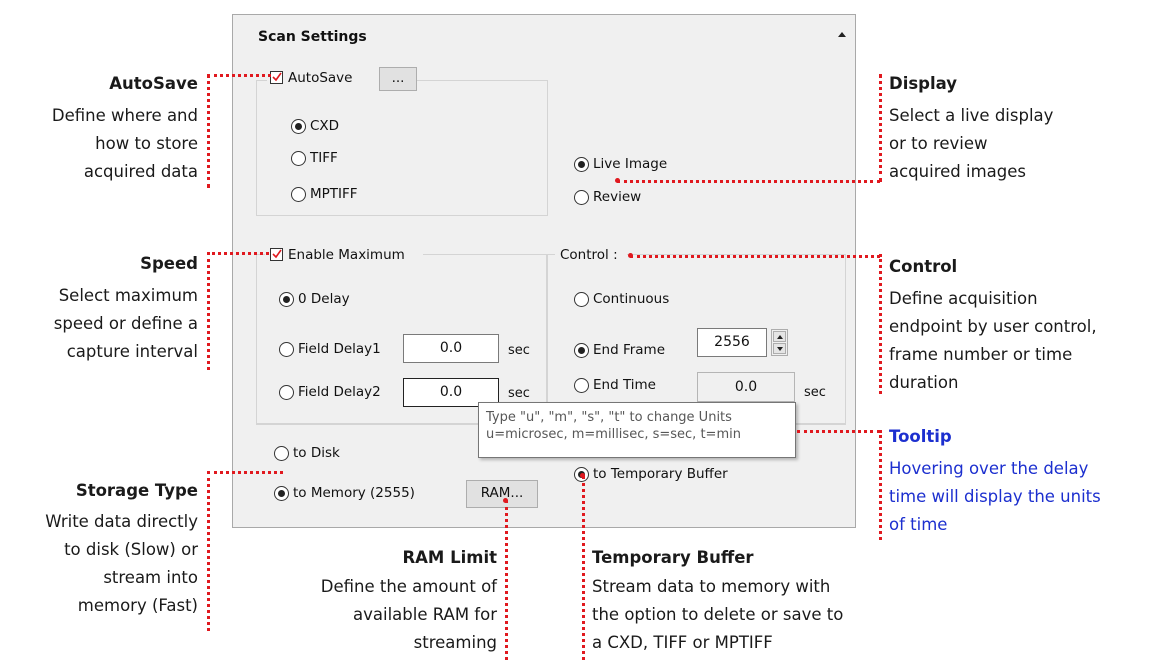 This screenshot has height=660, width=1154. Describe the element at coordinates (298, 158) in the screenshot. I see `radio-tiff` at that location.